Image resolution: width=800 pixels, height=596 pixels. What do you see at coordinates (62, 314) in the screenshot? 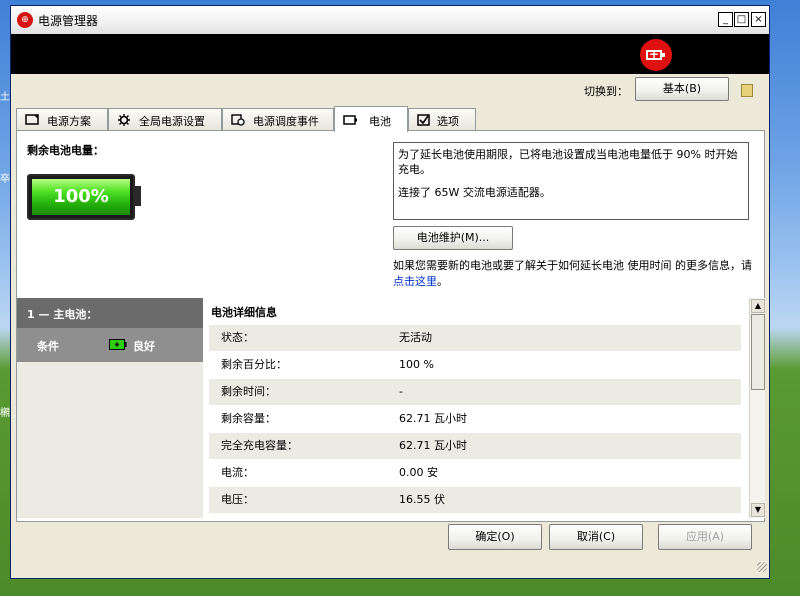
I see `main-battery-label: 1 — 主电池：` at bounding box center [62, 314].